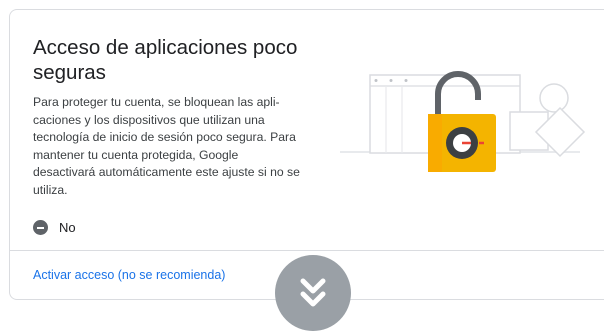  I want to click on padlock-body-shade, so click(435, 143).